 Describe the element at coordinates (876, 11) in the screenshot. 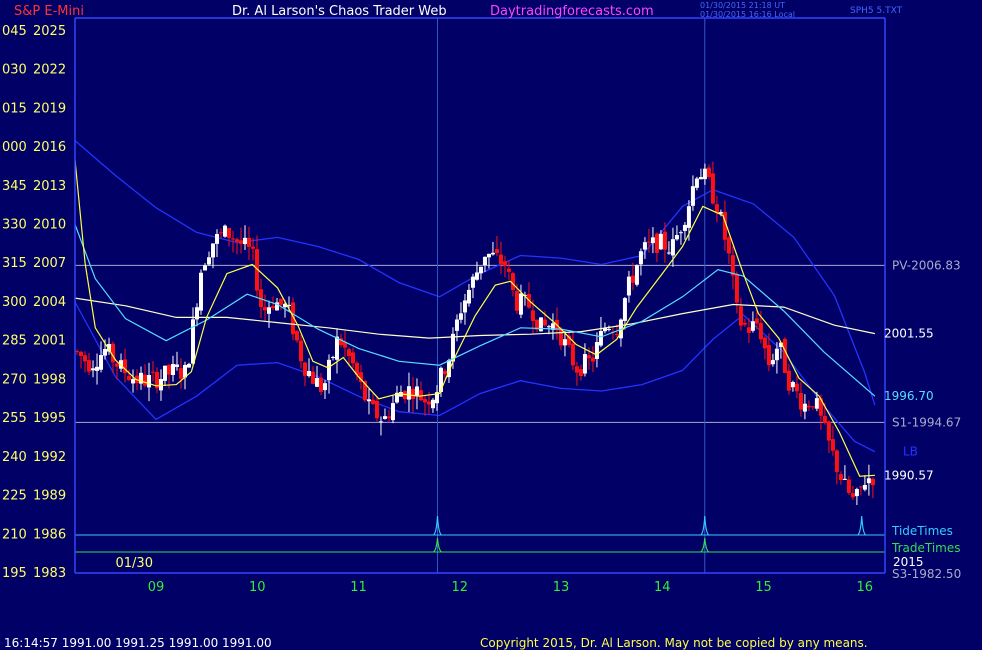

I see `data-file-label: SPH5 5.TXT` at that location.